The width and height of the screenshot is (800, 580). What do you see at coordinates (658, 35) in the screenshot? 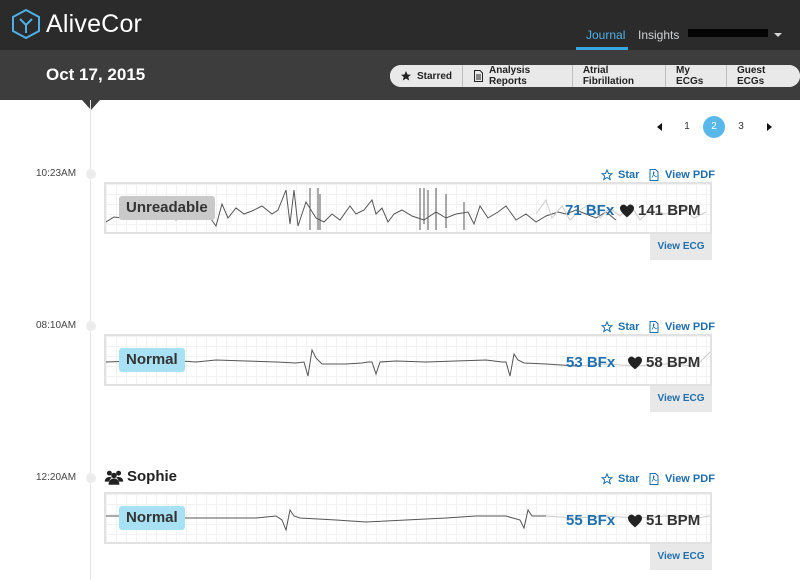
I see `tab-insights: Insights` at bounding box center [658, 35].